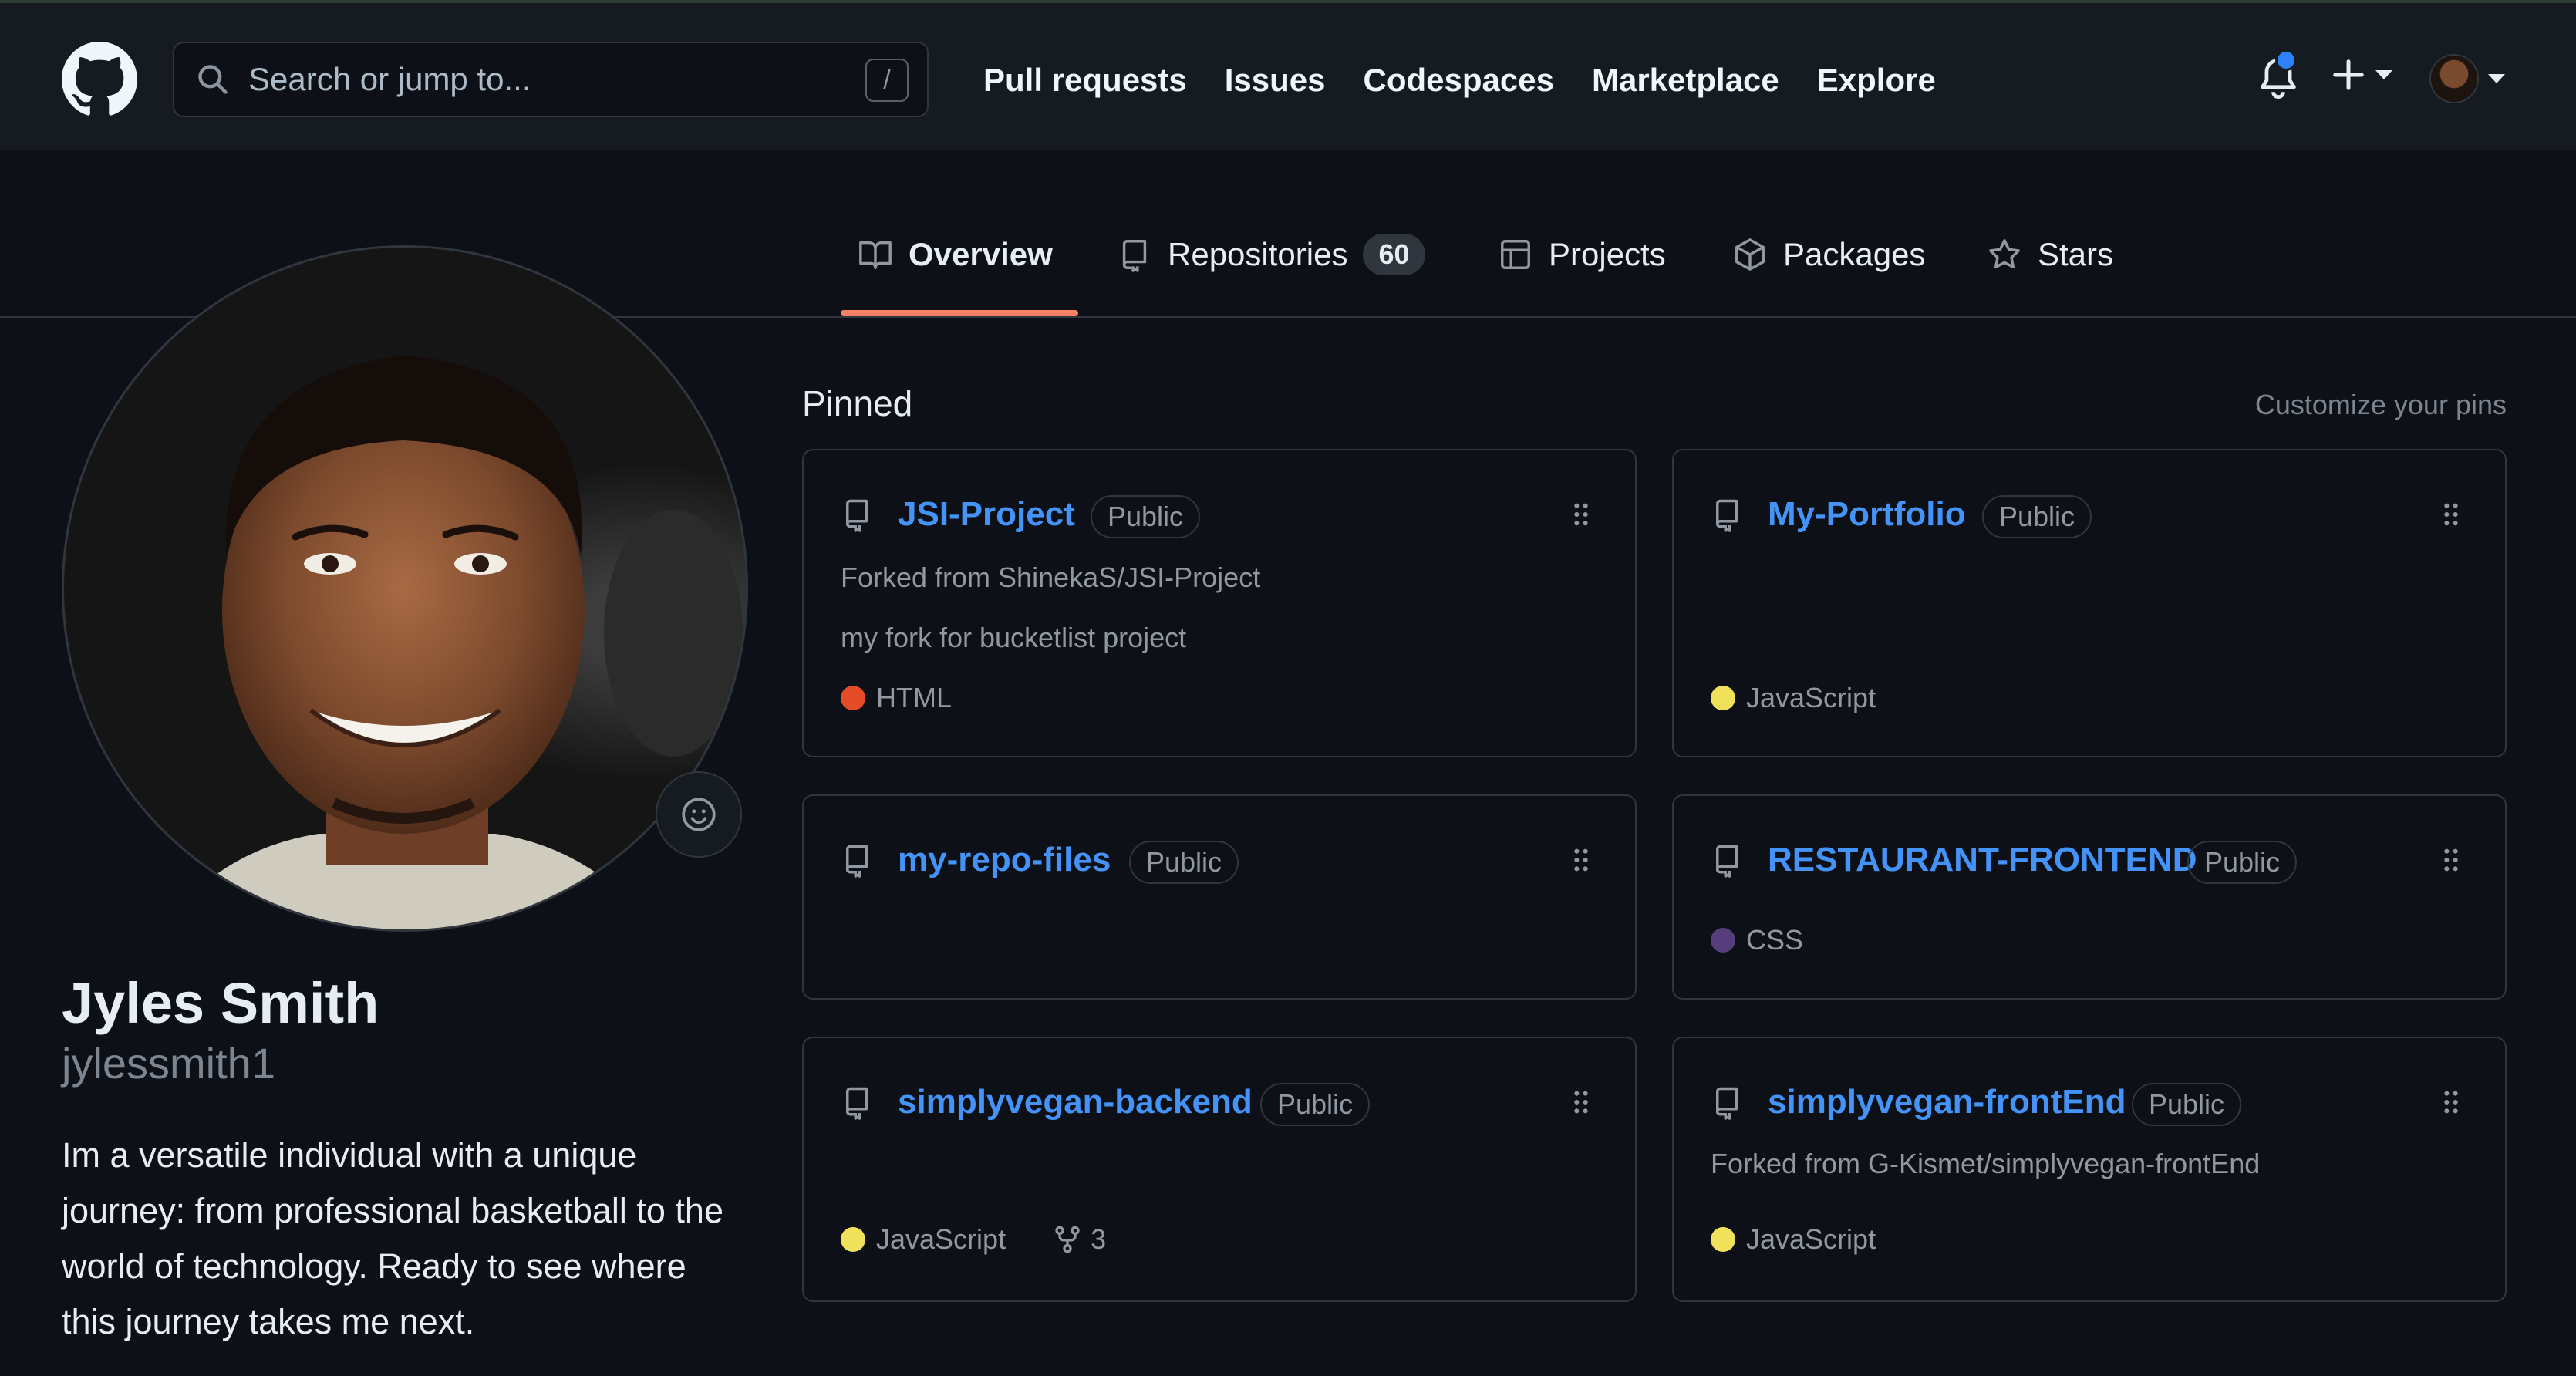 Image resolution: width=2576 pixels, height=1376 pixels. I want to click on repo-language: JavaScript 3, so click(973, 1239).